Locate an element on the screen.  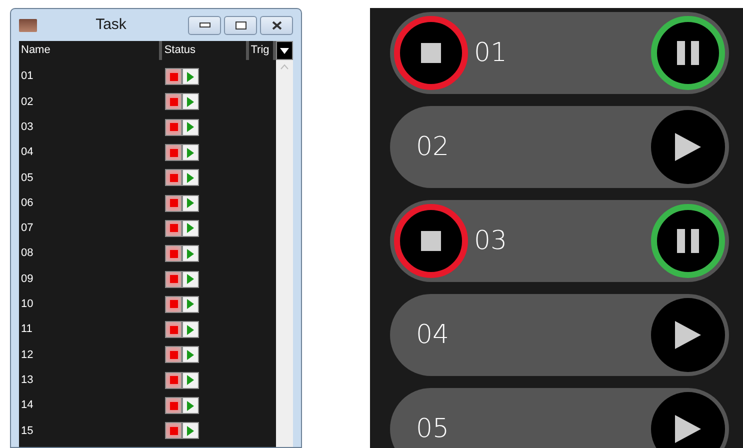
close-button is located at coordinates (276, 25).